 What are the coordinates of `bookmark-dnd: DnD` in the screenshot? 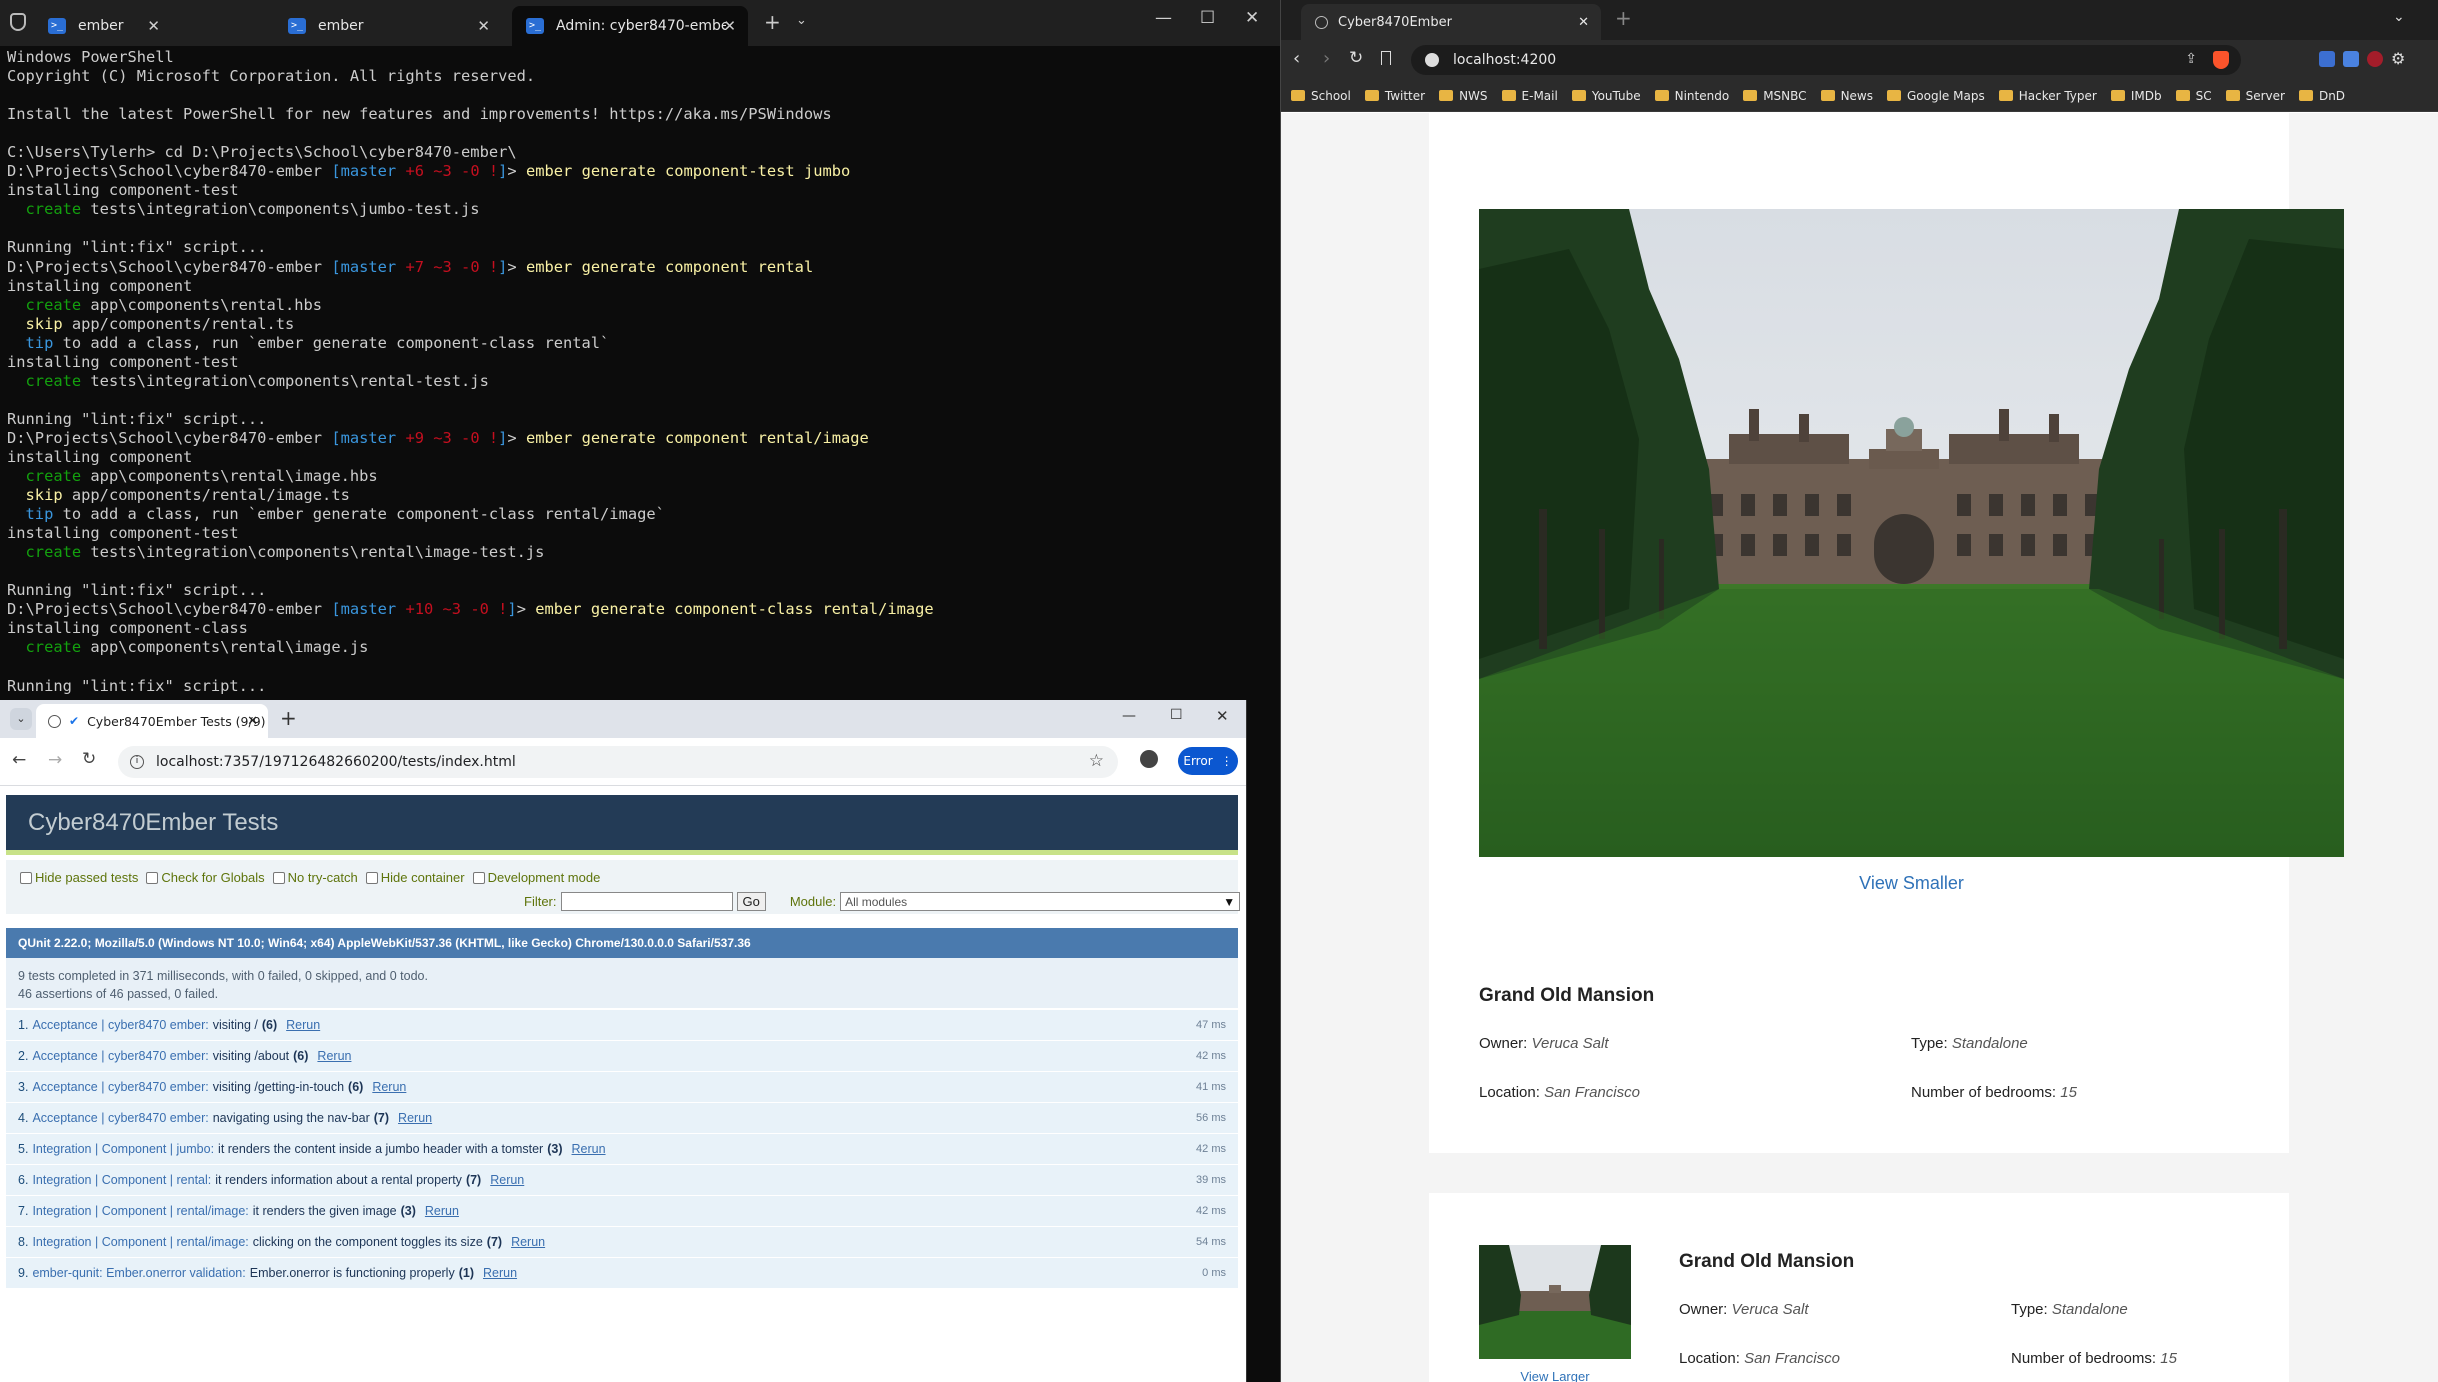 It's located at (2321, 96).